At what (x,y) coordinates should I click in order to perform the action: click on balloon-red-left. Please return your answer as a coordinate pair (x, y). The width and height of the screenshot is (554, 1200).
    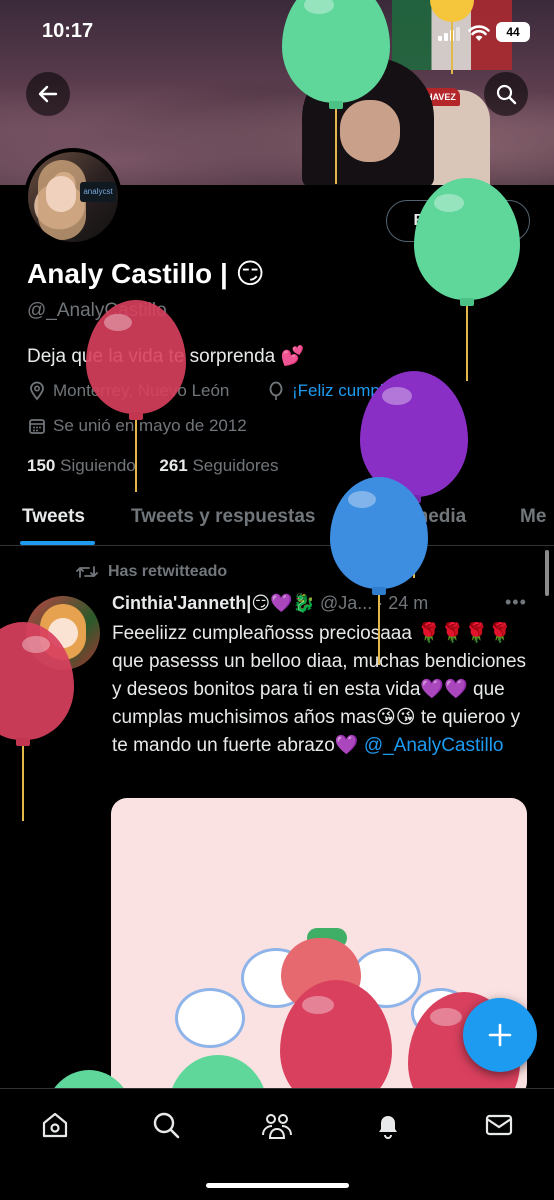
    Looking at the image, I should click on (136, 397).